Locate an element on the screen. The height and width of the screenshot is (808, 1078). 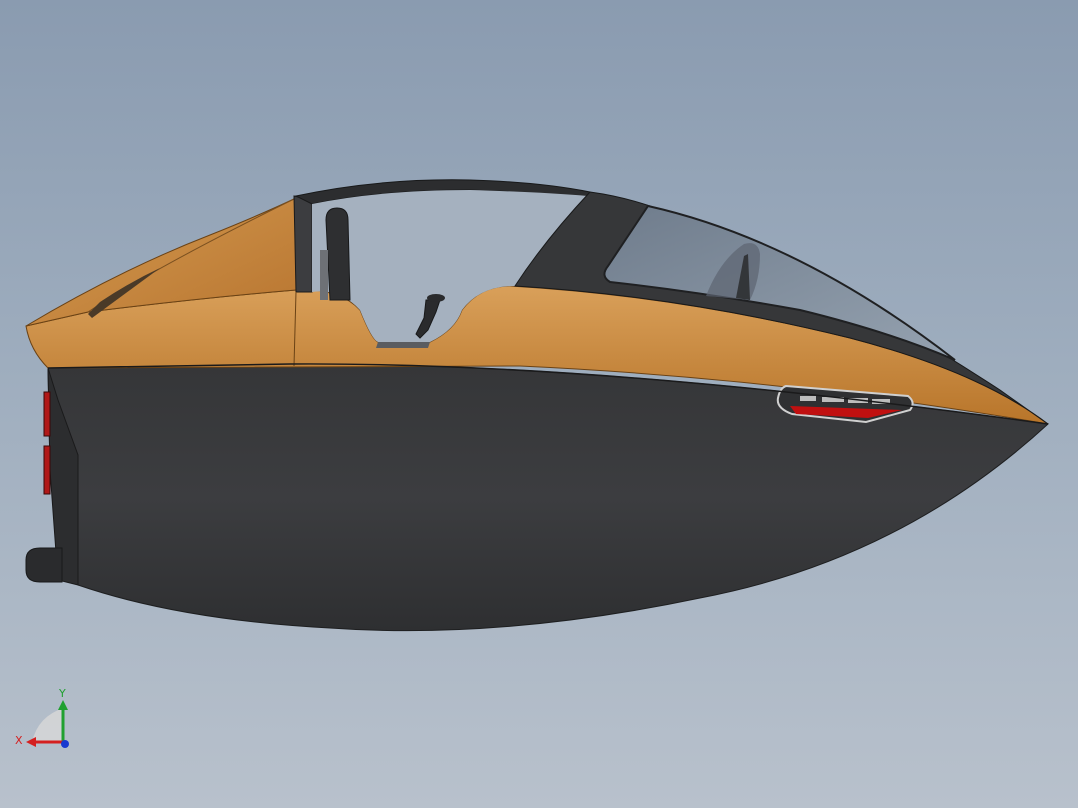
y-axis-label: Y is located at coordinates (62, 693).